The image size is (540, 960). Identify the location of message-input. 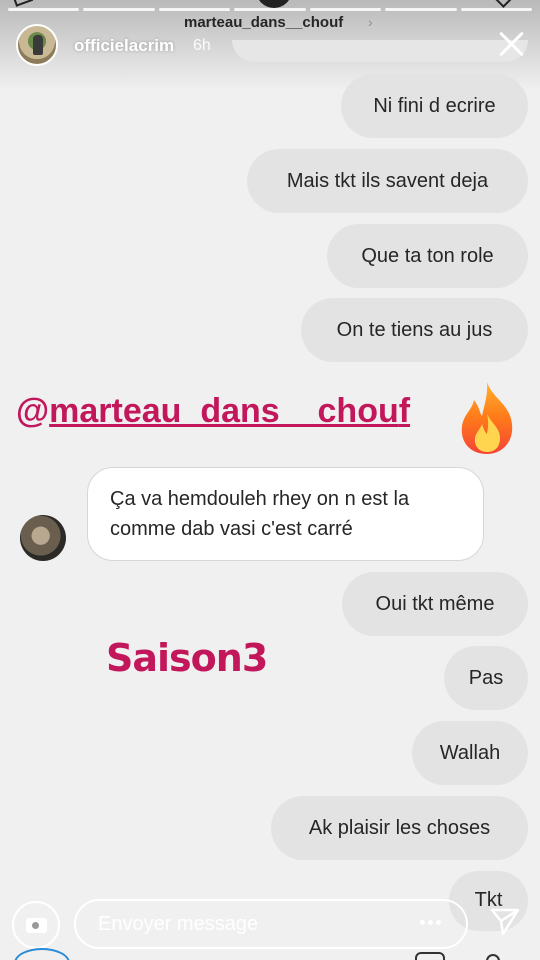
(271, 924).